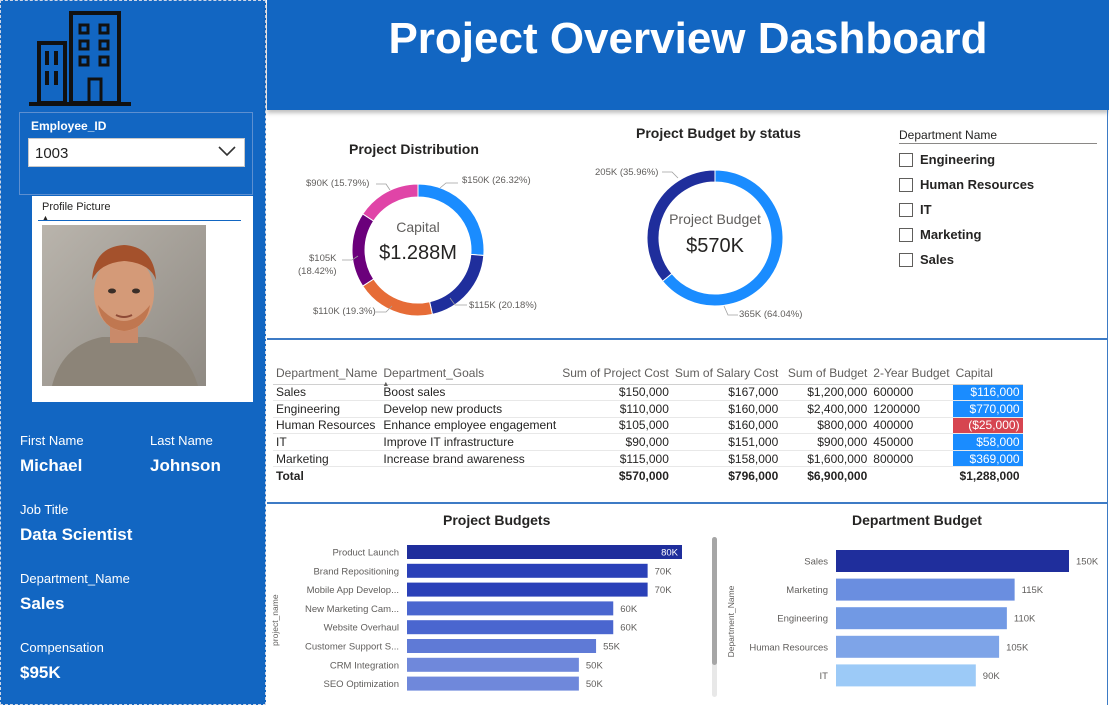 This screenshot has height=705, width=1109. Describe the element at coordinates (926, 209) in the screenshot. I see `option-label: IT` at that location.